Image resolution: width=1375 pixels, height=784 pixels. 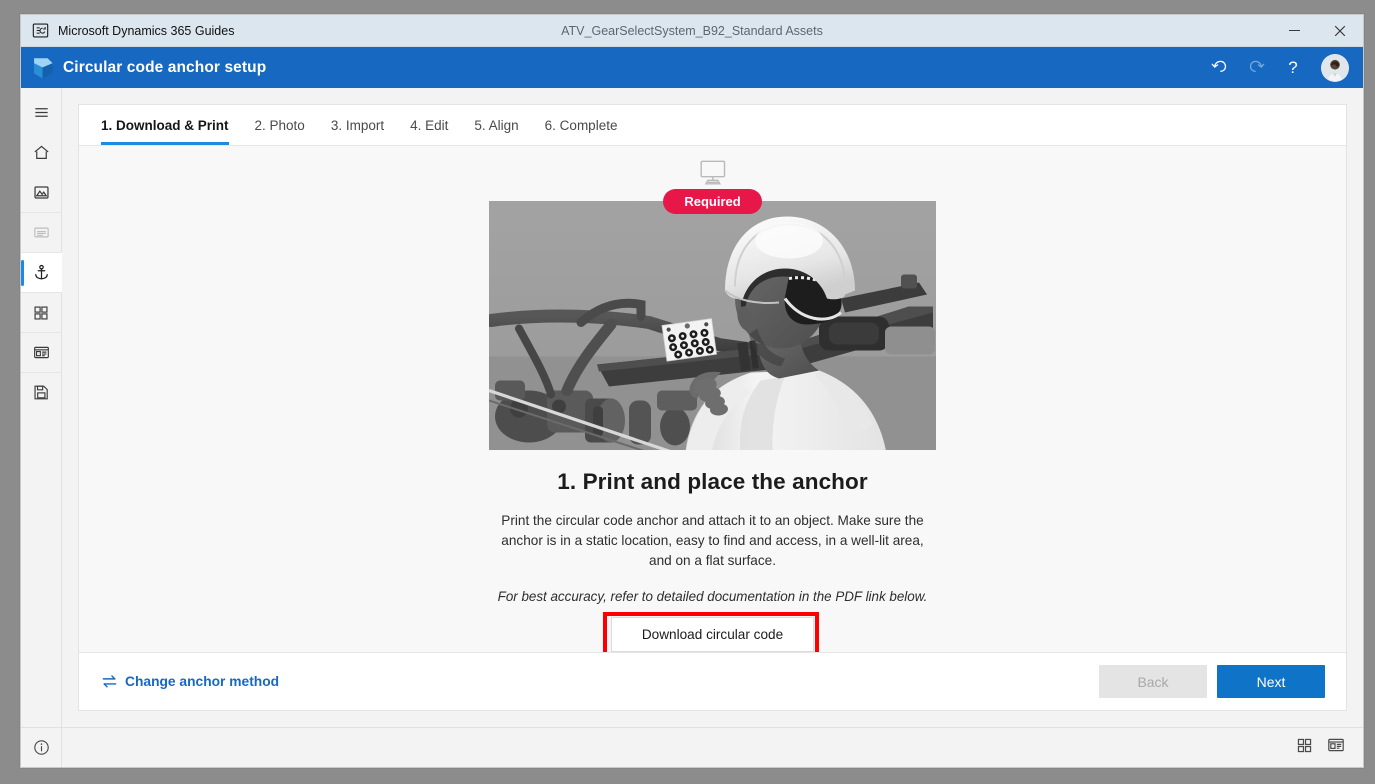 I want to click on status-badge: Required, so click(x=712, y=201).